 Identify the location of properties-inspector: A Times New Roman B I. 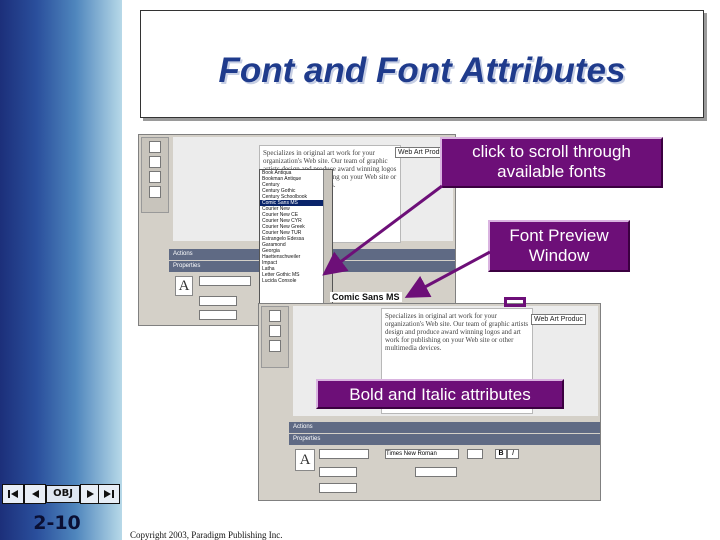
(444, 472).